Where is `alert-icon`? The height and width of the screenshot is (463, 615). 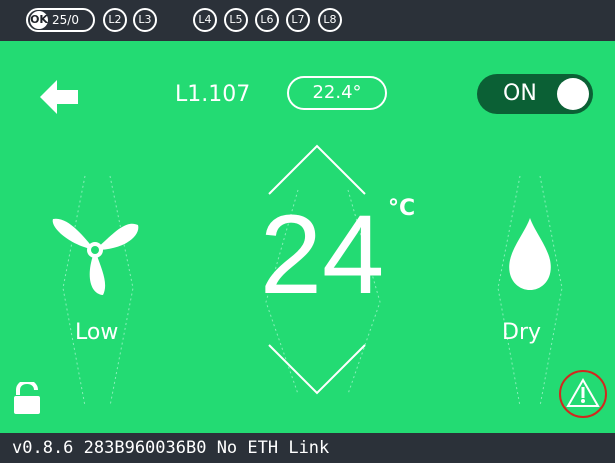
alert-icon is located at coordinates (583, 392).